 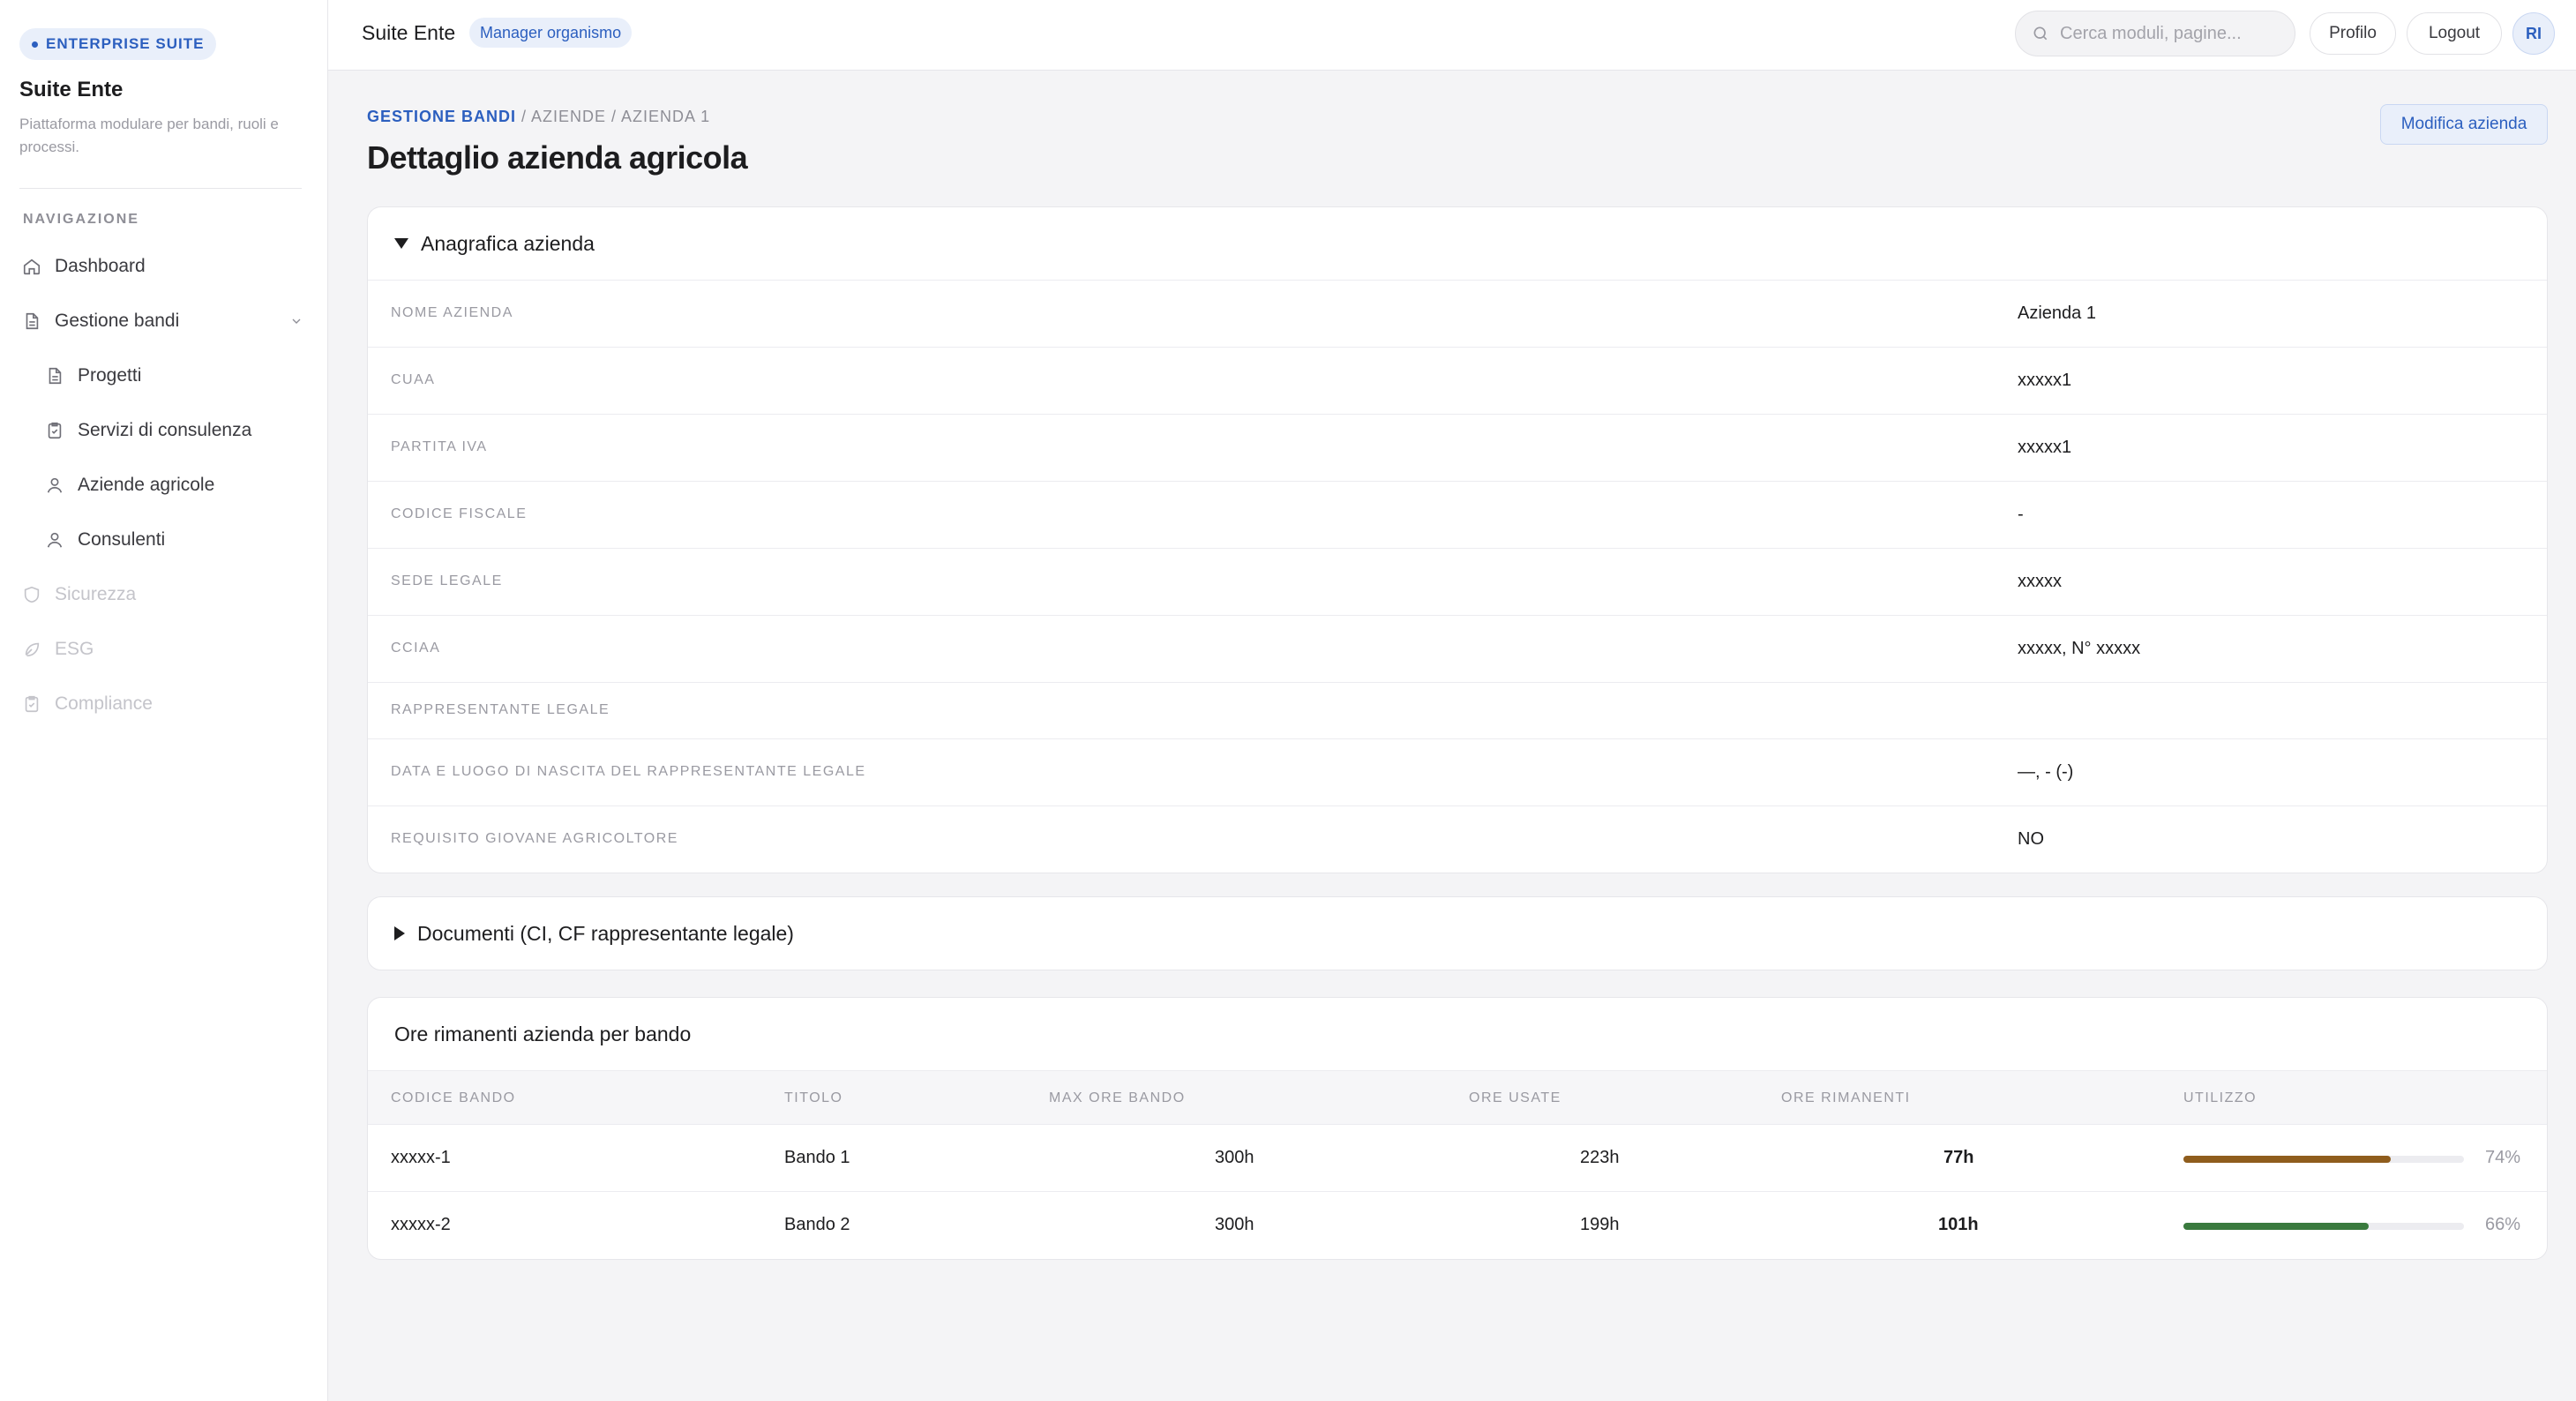 What do you see at coordinates (551, 33) in the screenshot?
I see `role-badge: Manager organismo` at bounding box center [551, 33].